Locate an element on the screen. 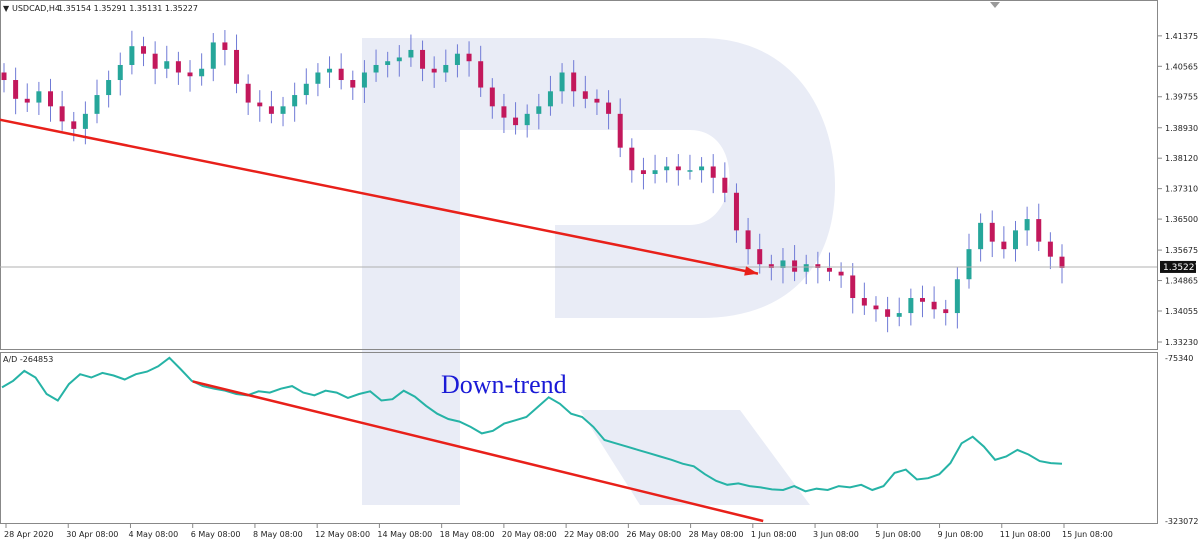 This screenshot has height=544, width=1200. symbol-header: USDCAD,H4 is located at coordinates (36, 8).